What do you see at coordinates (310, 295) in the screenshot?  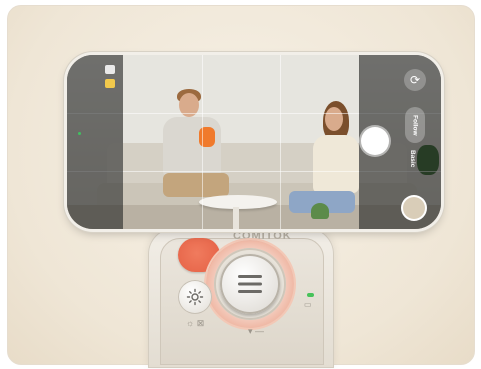 I see `status-led` at bounding box center [310, 295].